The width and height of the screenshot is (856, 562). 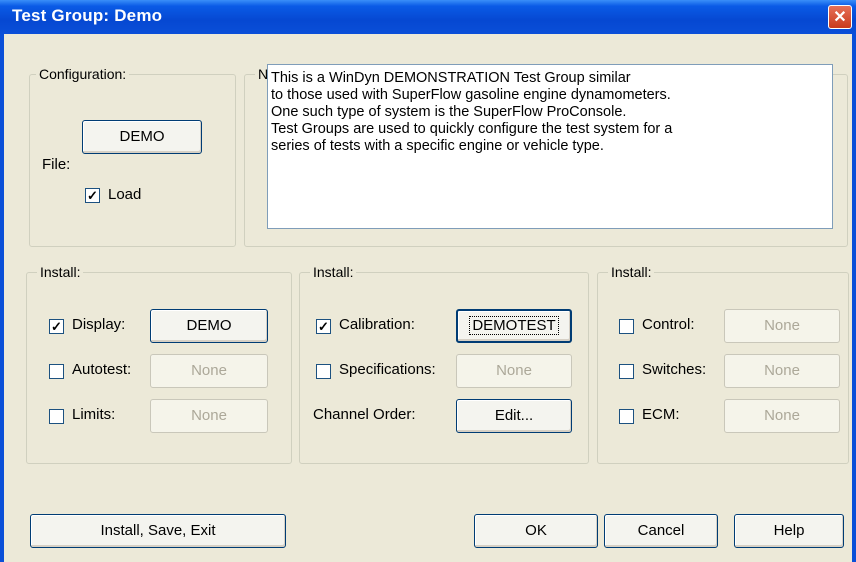 I want to click on close-icon: ✕, so click(x=840, y=17).